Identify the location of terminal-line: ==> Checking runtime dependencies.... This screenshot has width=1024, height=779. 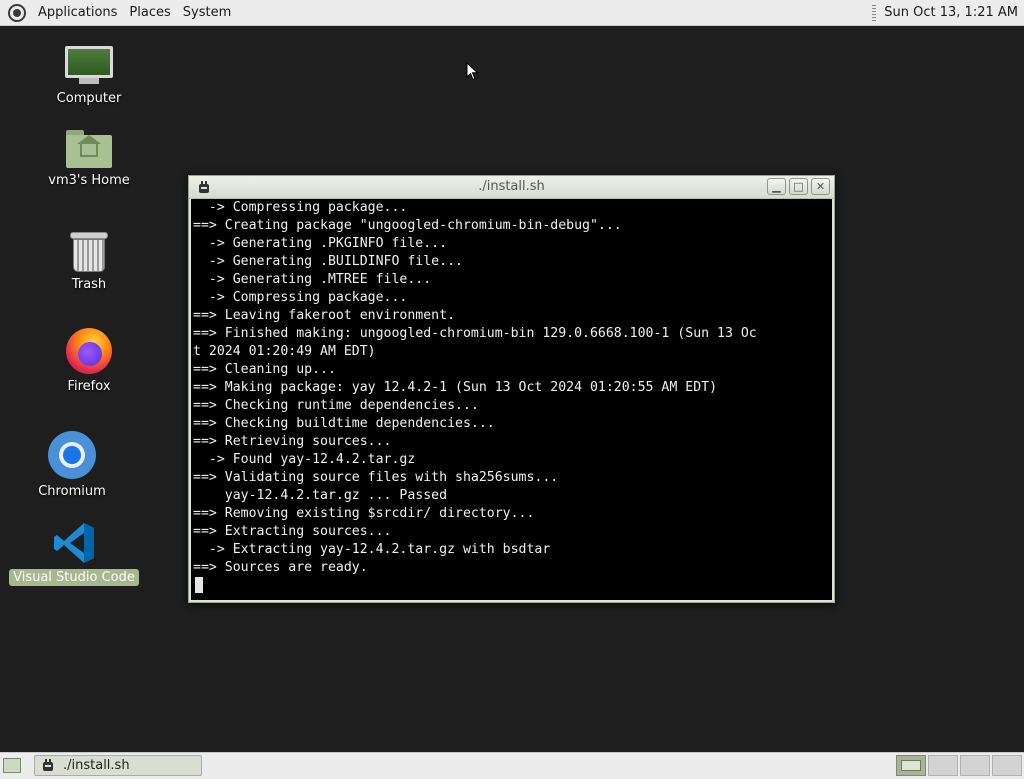
(336, 405).